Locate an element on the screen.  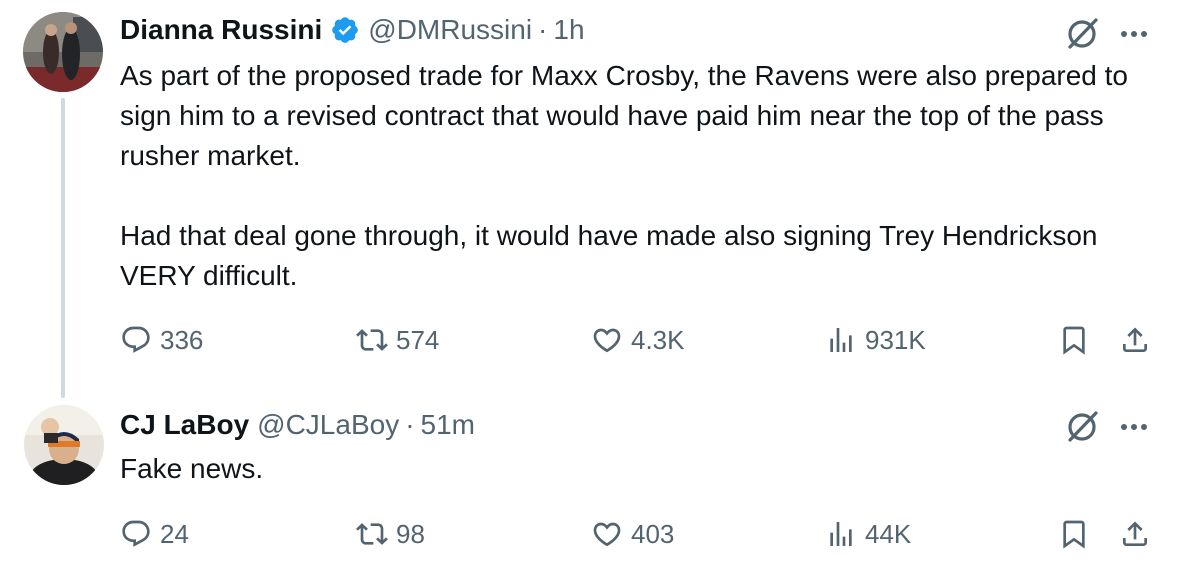
views-button: 931K is located at coordinates (875, 340).